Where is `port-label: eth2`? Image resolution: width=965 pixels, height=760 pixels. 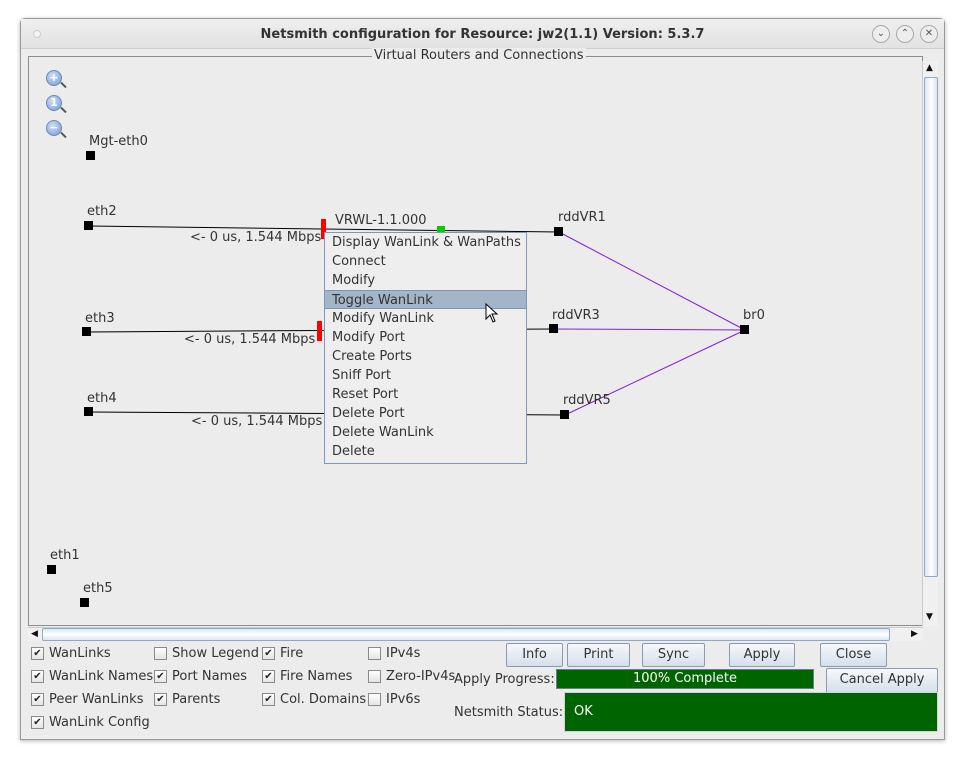 port-label: eth2 is located at coordinates (102, 211).